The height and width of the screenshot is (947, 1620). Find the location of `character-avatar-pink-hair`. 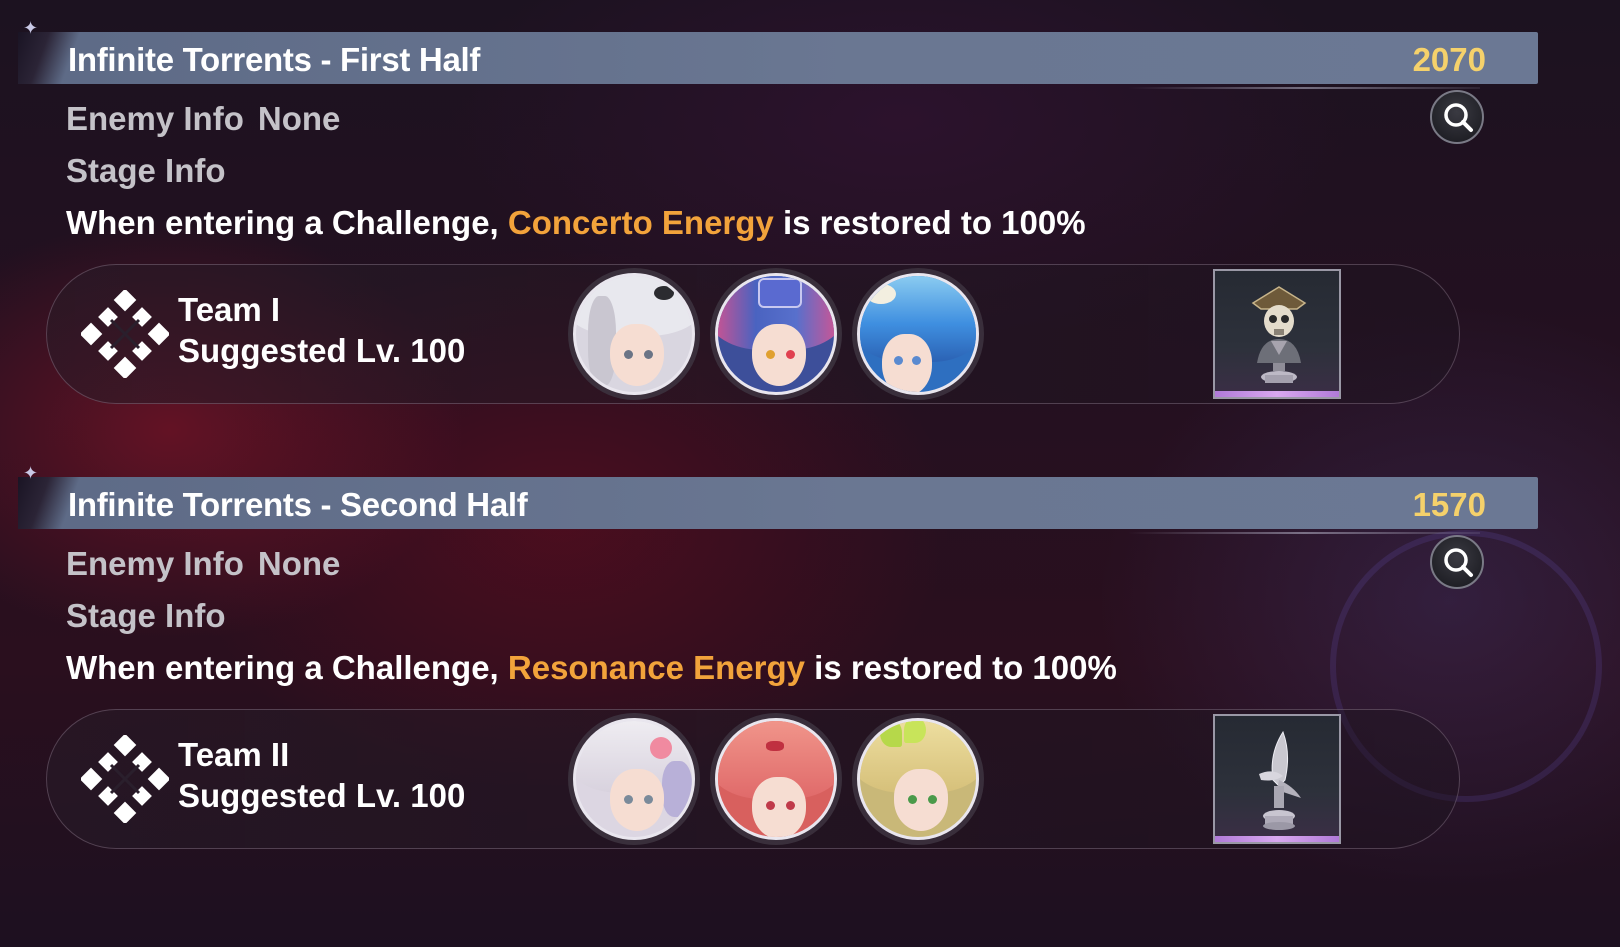

character-avatar-pink-hair is located at coordinates (776, 779).